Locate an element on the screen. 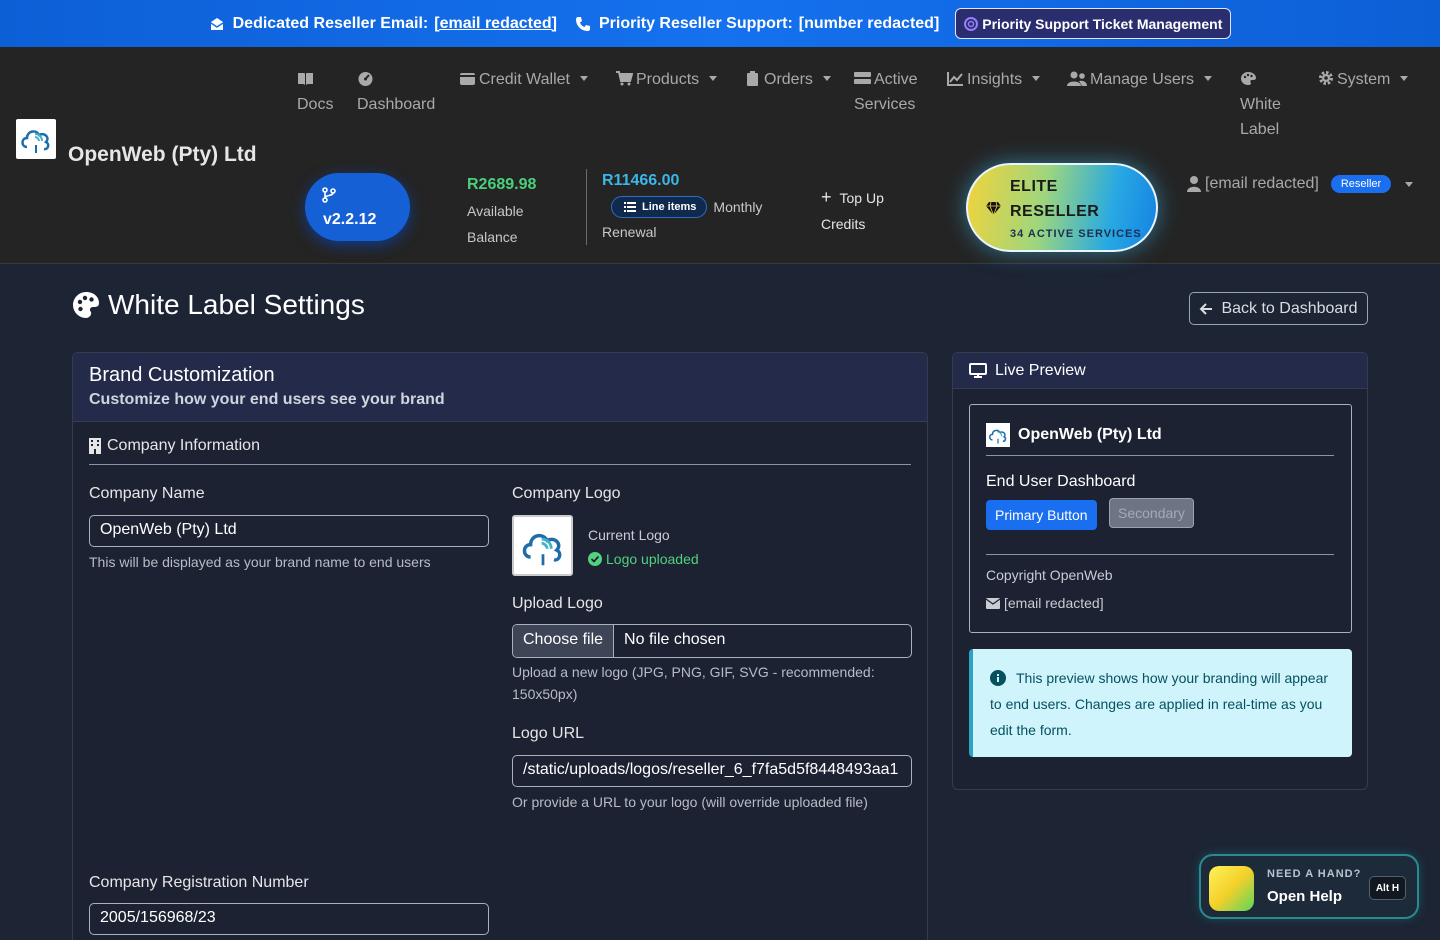 This screenshot has width=1440, height=940. brand: OpenWeb (Pty) Ltd is located at coordinates (136, 142).